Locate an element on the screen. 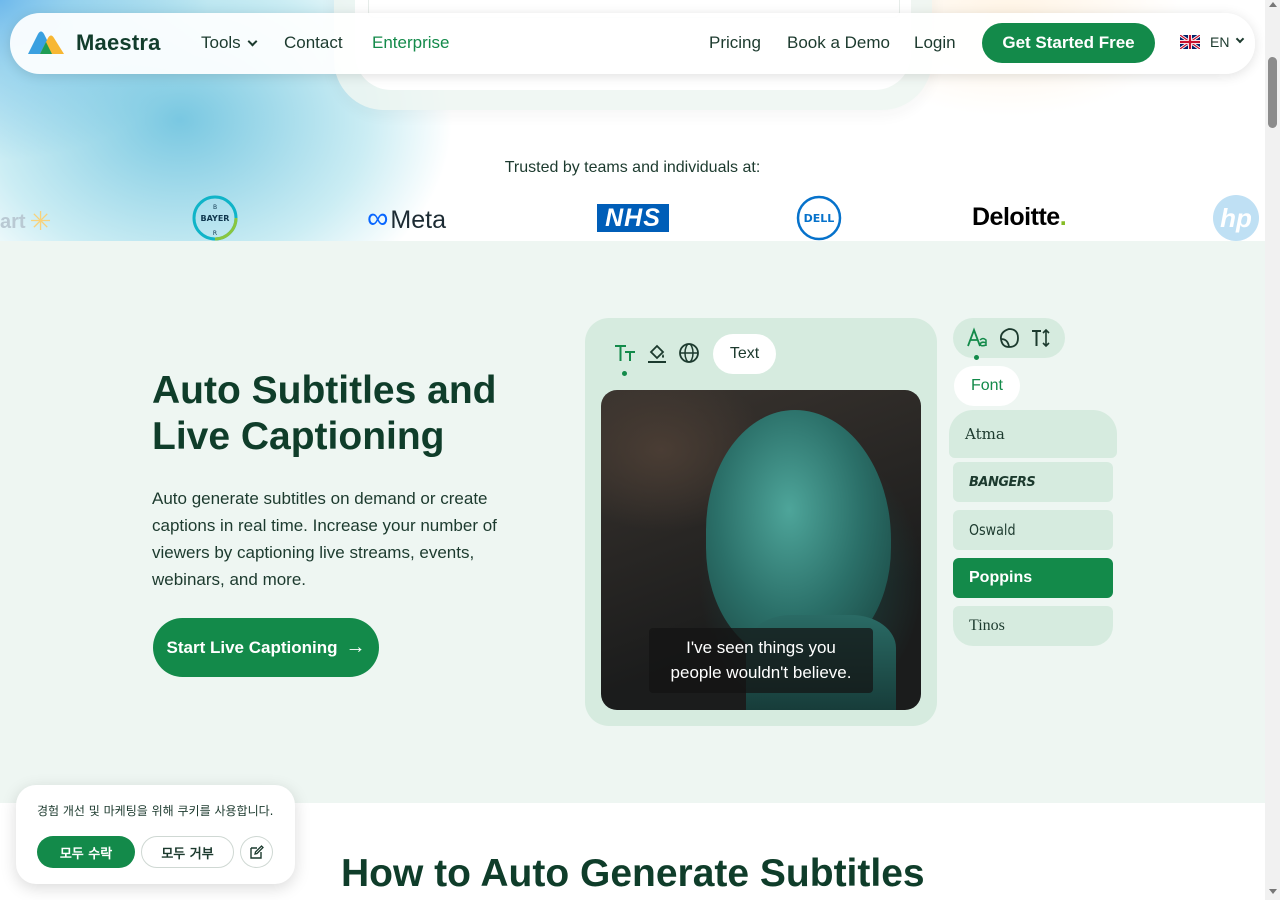 The image size is (1280, 900). reject-all-cookies-button: 모두 거부 is located at coordinates (187, 852).